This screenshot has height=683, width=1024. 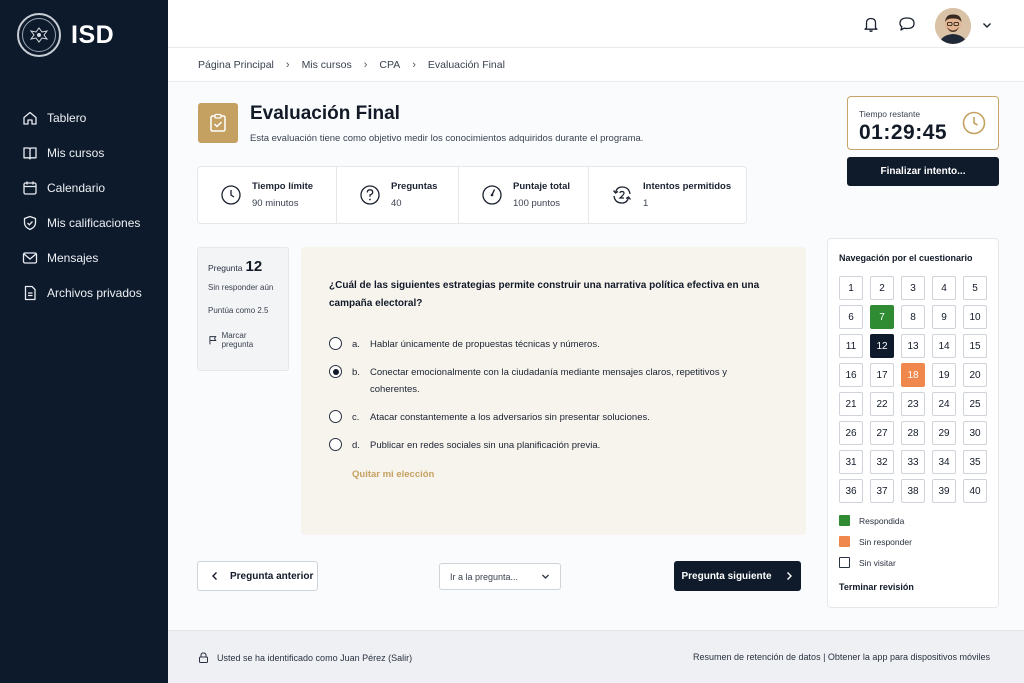 What do you see at coordinates (84, 152) in the screenshot?
I see `sidebar-item-mis-cursos: Mis cursos` at bounding box center [84, 152].